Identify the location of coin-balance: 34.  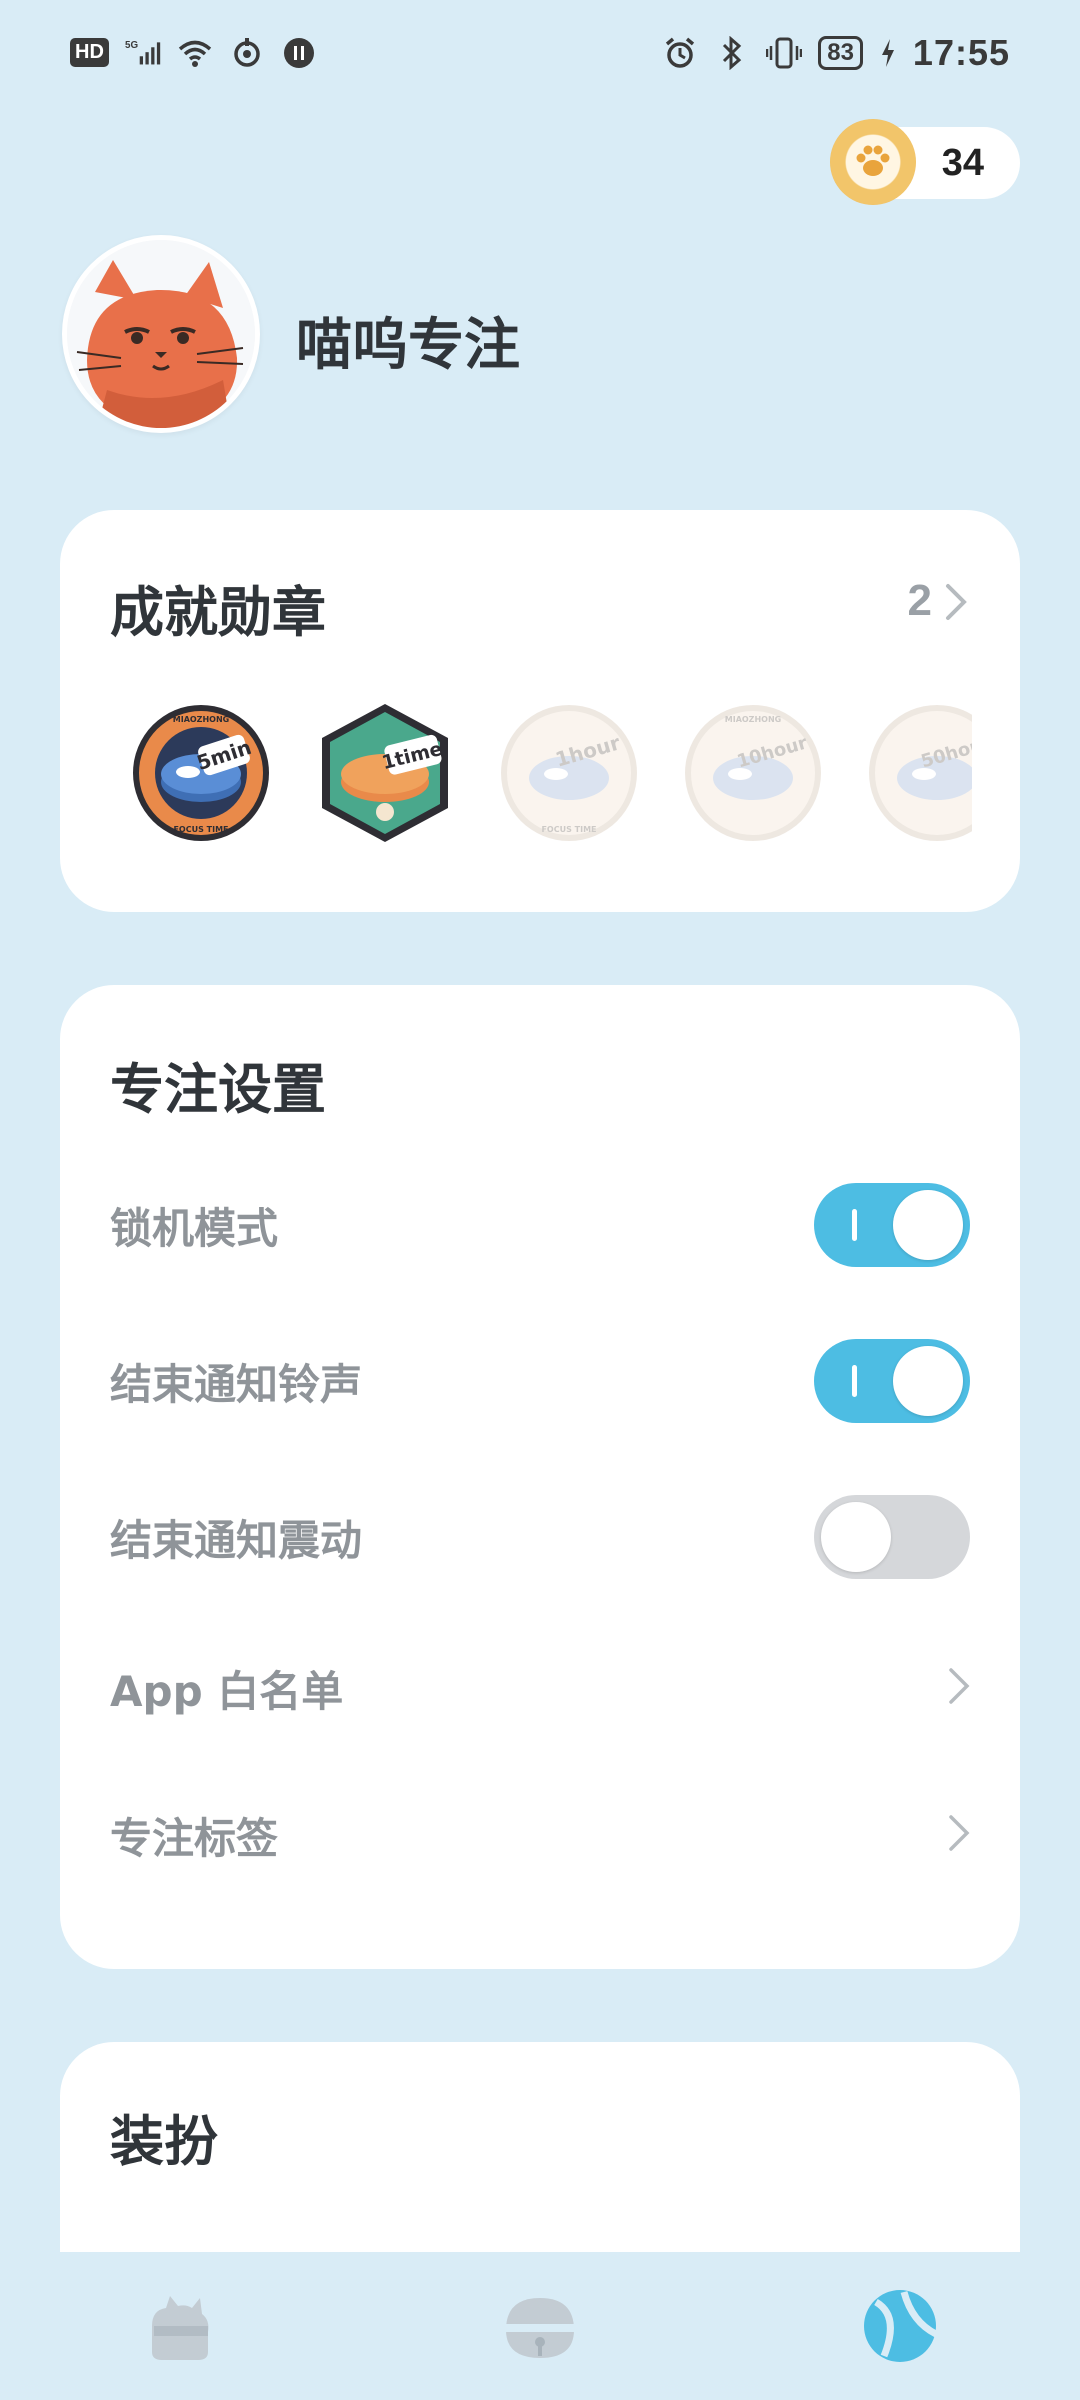
(925, 162).